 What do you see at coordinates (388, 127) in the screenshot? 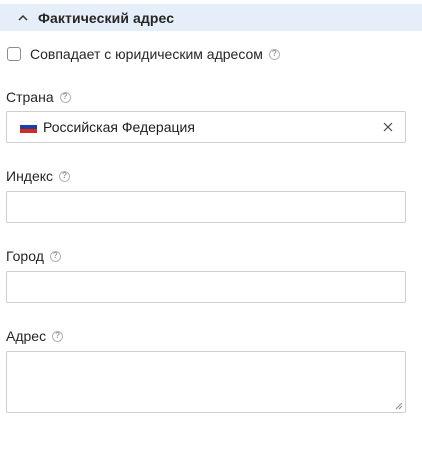
I see `close-icon` at bounding box center [388, 127].